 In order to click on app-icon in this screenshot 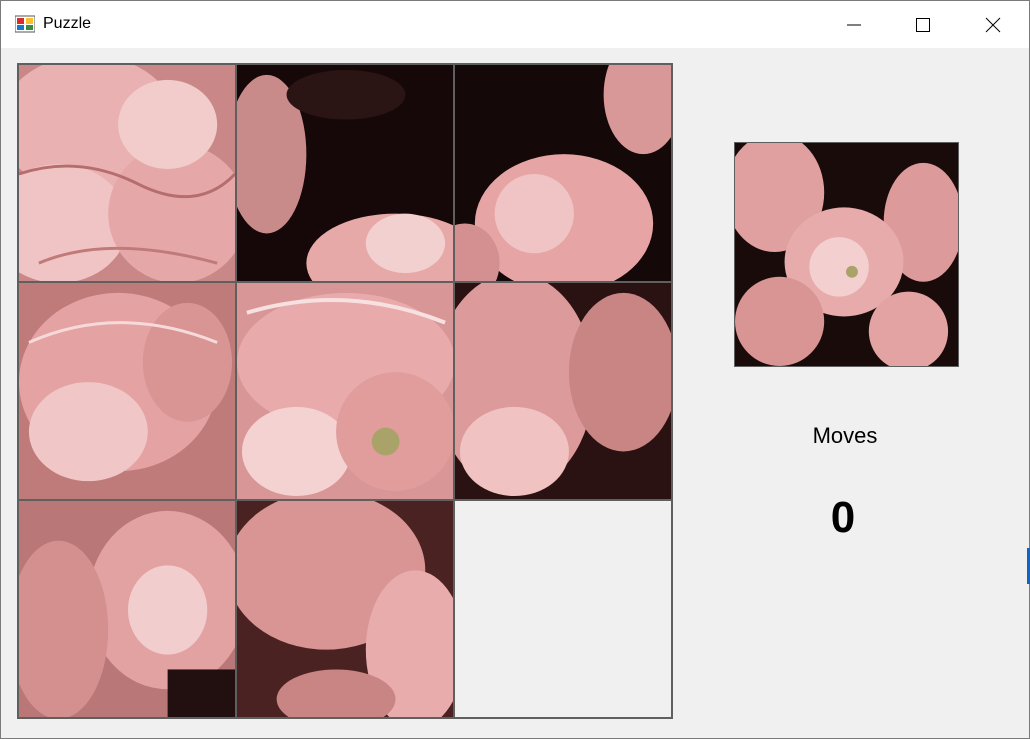, I will do `click(25, 24)`.